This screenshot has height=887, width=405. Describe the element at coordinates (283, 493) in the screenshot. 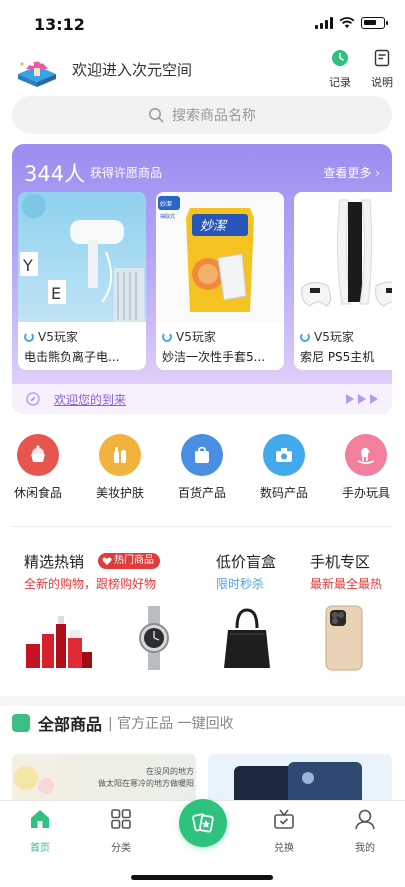

I see `category-label: 数码产品` at that location.